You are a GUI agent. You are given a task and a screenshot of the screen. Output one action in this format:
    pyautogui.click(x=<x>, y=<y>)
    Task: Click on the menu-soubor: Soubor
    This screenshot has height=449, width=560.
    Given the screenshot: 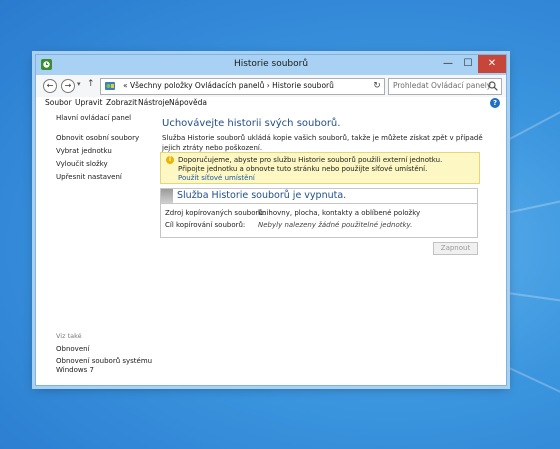 What is the action you would take?
    pyautogui.click(x=58, y=102)
    